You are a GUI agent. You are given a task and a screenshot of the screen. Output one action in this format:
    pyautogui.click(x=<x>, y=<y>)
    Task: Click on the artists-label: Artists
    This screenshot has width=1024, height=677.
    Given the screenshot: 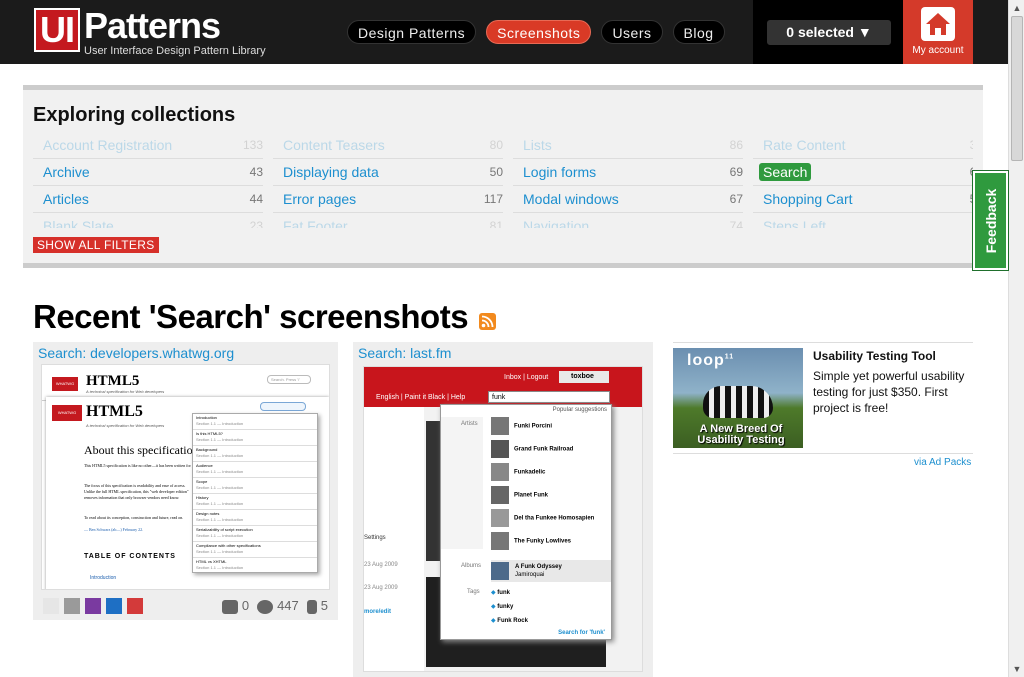 What is the action you would take?
    pyautogui.click(x=469, y=424)
    